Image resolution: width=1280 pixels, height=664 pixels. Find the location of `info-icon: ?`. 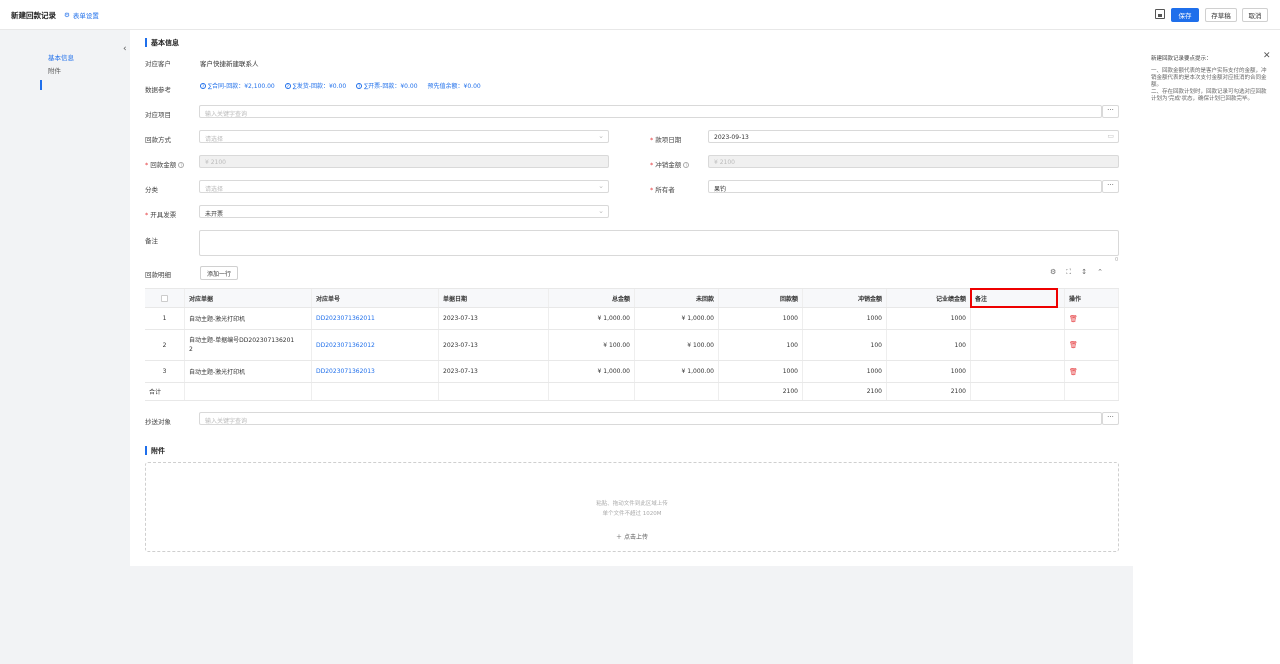

info-icon: ? is located at coordinates (686, 165).